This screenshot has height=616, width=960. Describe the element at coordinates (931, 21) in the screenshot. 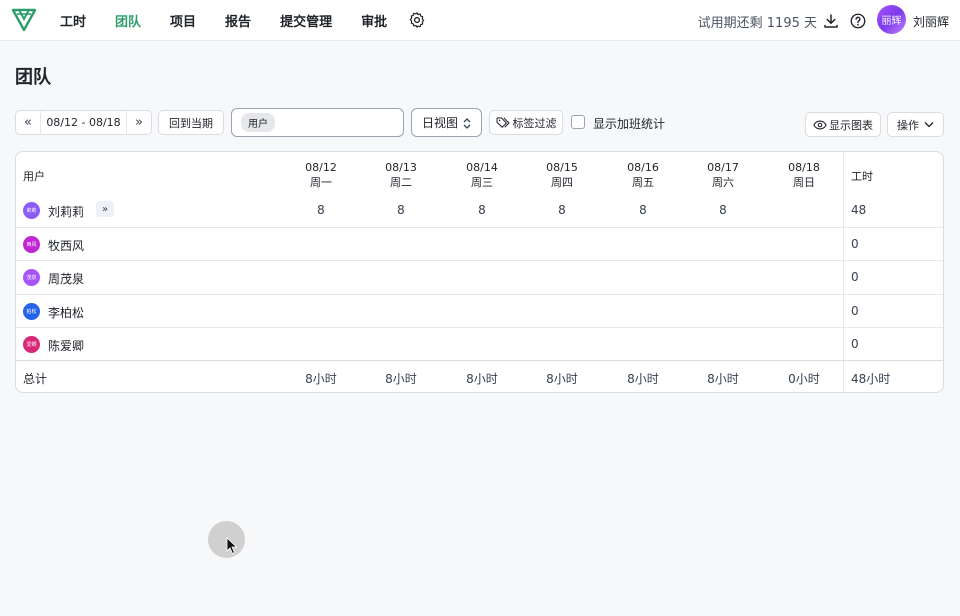

I see `user-name: 刘丽辉` at that location.